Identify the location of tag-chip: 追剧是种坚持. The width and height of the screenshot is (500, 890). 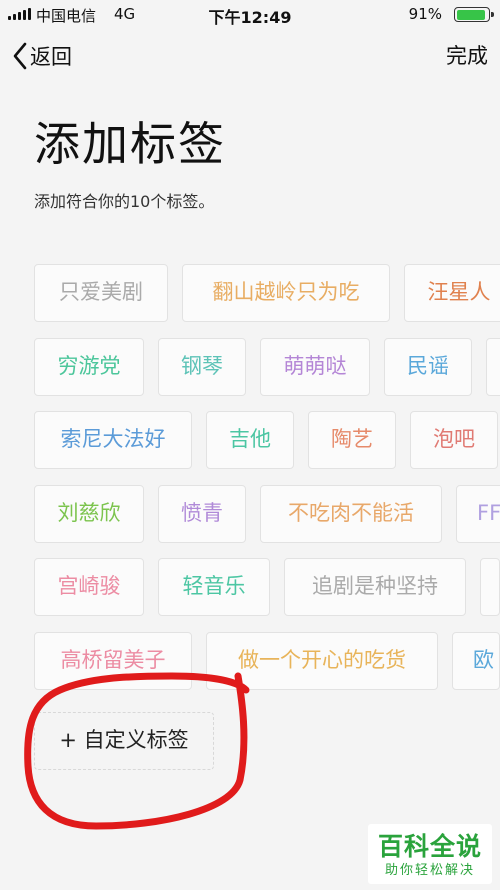
(375, 587).